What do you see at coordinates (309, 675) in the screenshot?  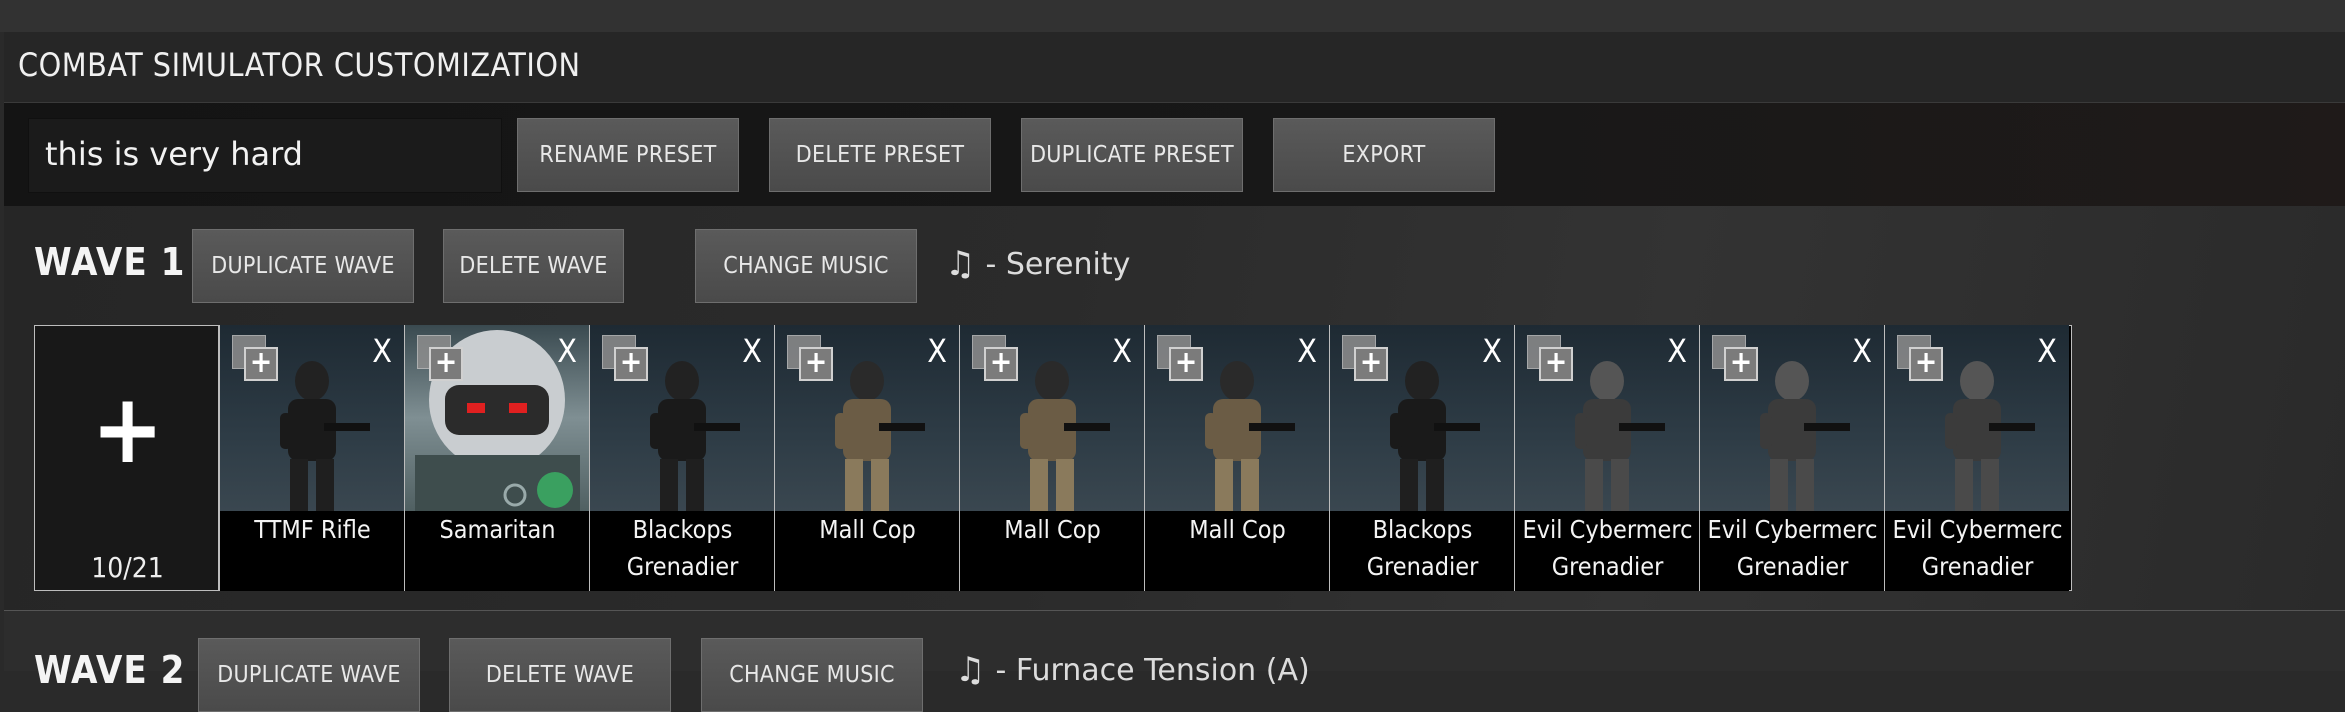 I see `wave-2-duplicate-wave-button: DUPLICATE WAVE` at bounding box center [309, 675].